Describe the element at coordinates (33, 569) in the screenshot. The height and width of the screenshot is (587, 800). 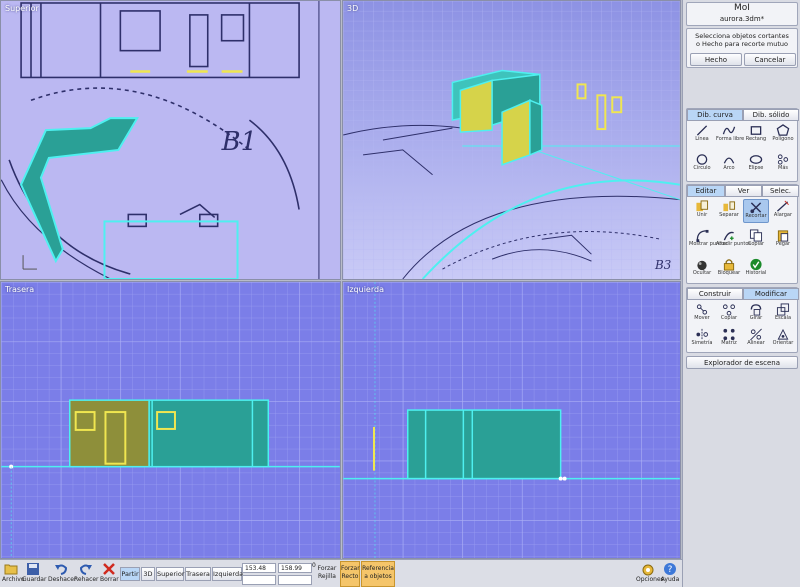
I see `save-icon` at that location.